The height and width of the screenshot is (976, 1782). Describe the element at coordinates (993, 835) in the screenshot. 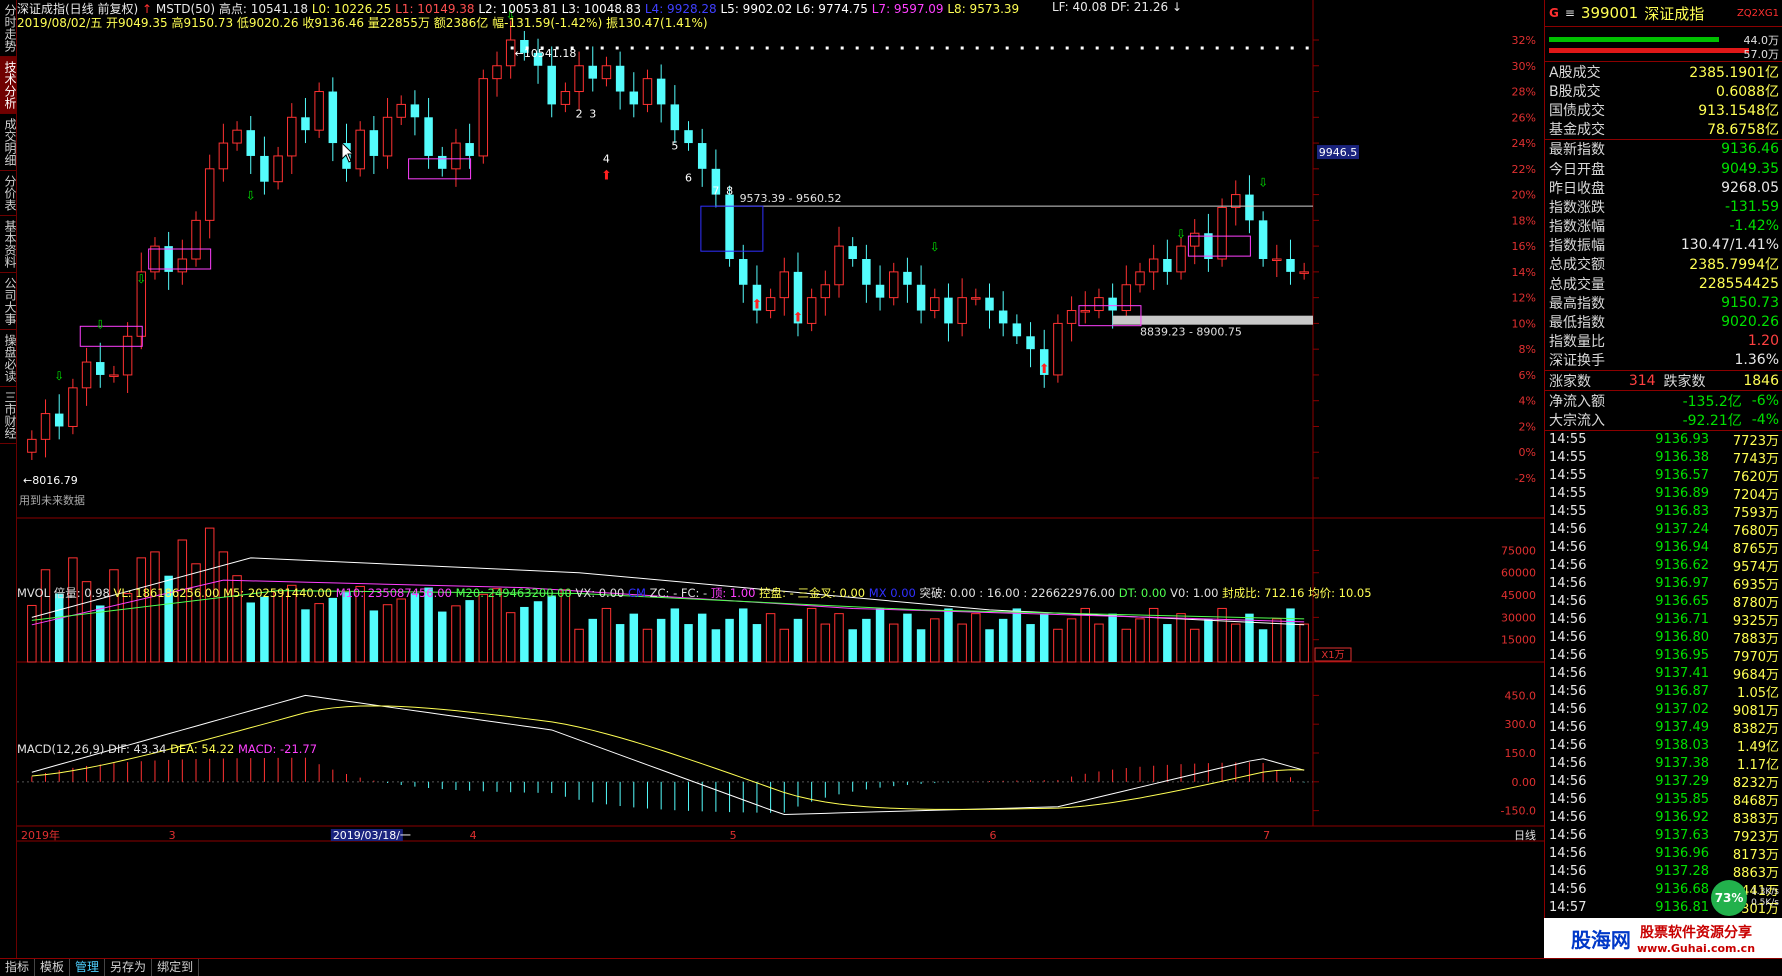

I see `date-axis-label: 6` at that location.